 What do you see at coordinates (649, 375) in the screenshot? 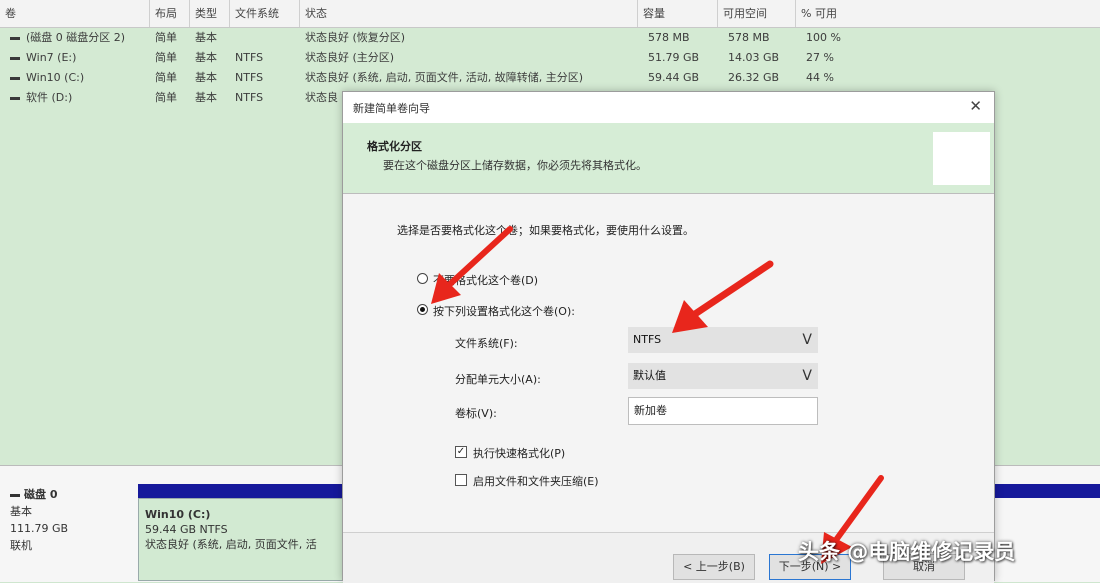
I see `allocation-size-value: 默认值` at bounding box center [649, 375].